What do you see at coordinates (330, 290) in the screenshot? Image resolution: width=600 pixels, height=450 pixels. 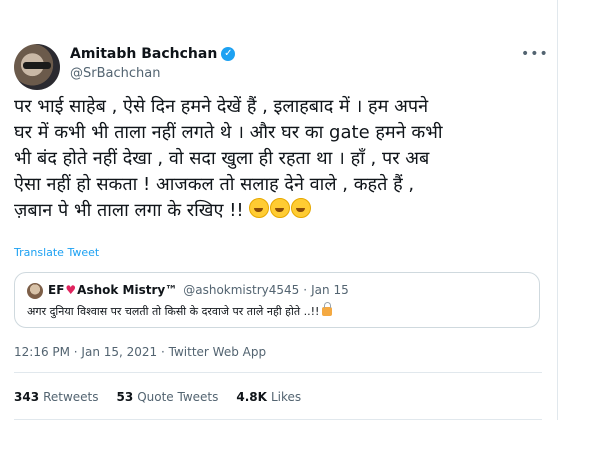 I see `quoted-date: Jan 15` at bounding box center [330, 290].